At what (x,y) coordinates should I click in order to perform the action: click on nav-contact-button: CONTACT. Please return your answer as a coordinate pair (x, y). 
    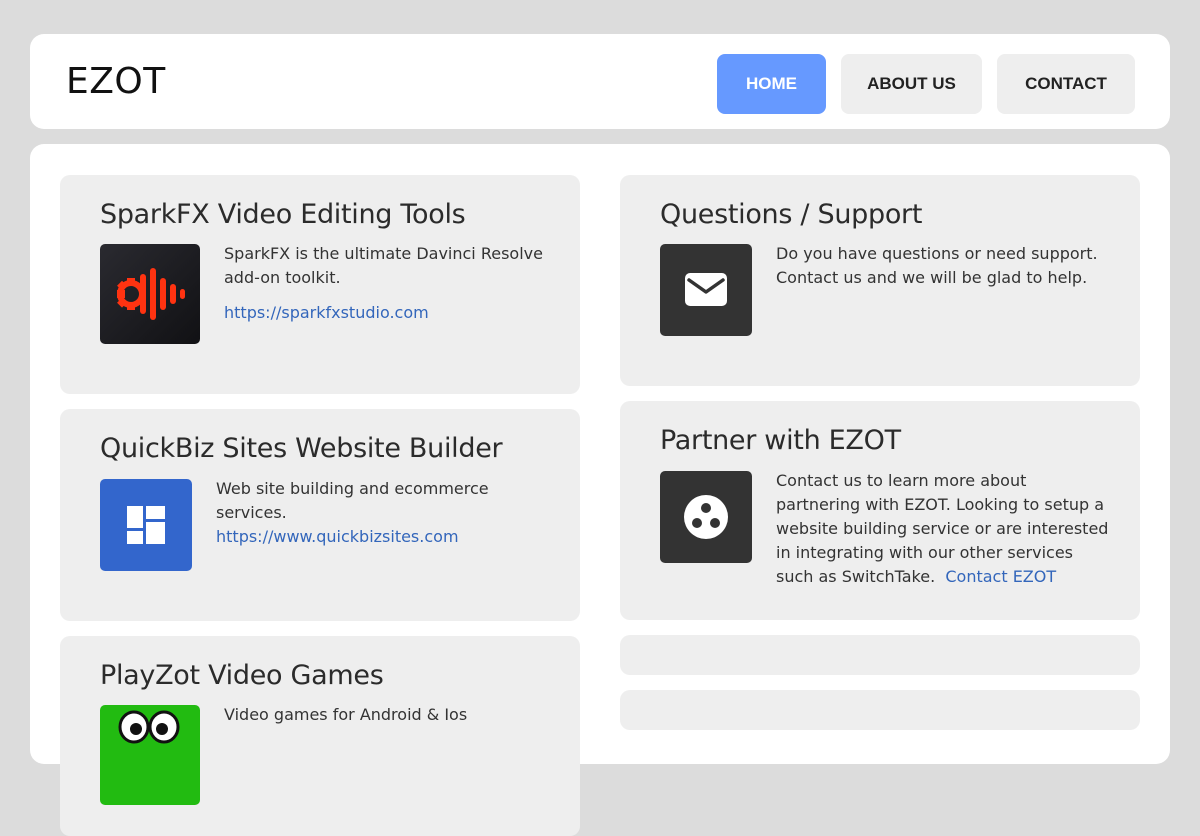
    Looking at the image, I should click on (1066, 84).